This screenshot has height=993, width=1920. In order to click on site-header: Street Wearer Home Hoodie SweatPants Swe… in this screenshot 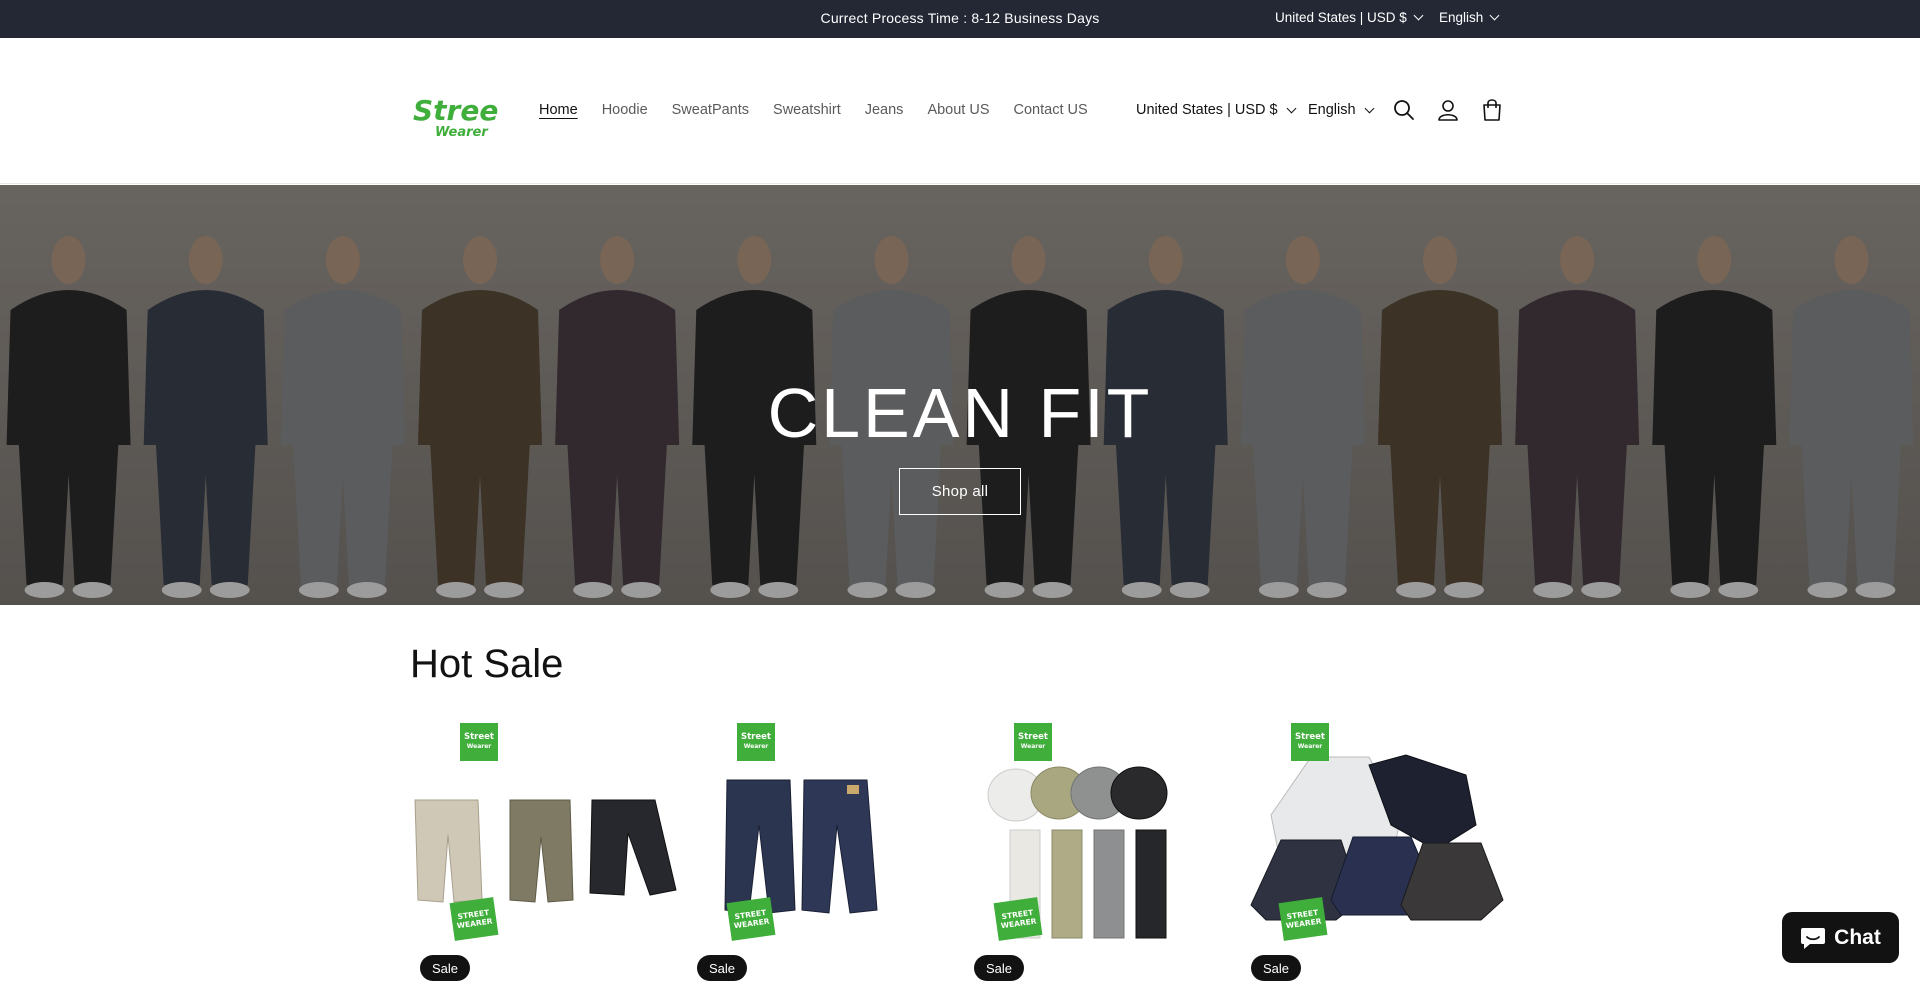, I will do `click(960, 111)`.